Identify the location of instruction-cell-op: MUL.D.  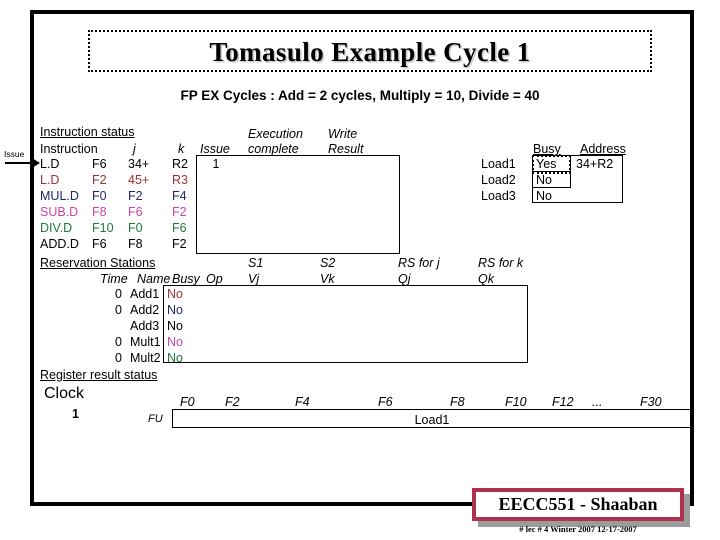
(59, 196).